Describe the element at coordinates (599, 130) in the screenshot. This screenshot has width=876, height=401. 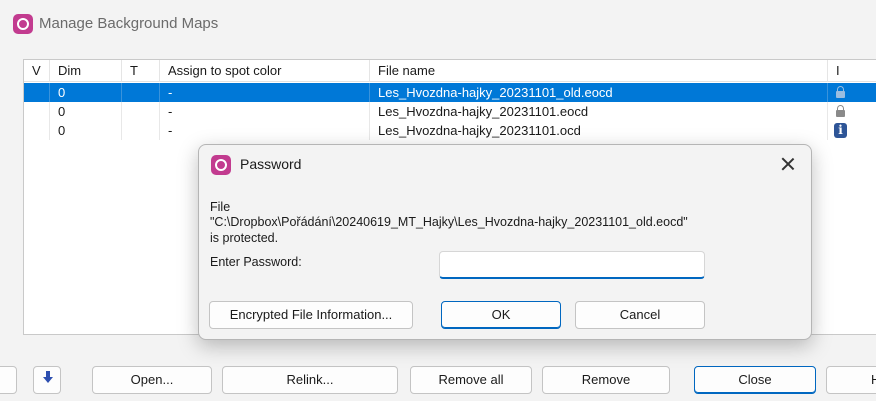
I see `cell-file-name: Les_Hvozdna-hajky_20231101.ocd` at that location.